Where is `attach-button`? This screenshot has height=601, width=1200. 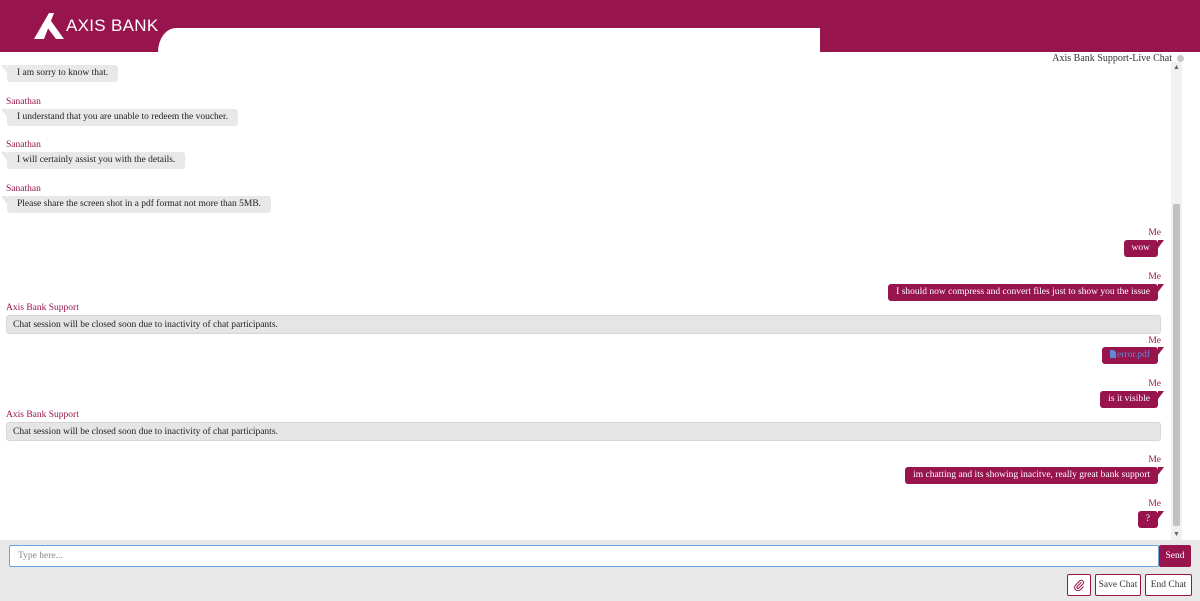
attach-button is located at coordinates (1079, 585).